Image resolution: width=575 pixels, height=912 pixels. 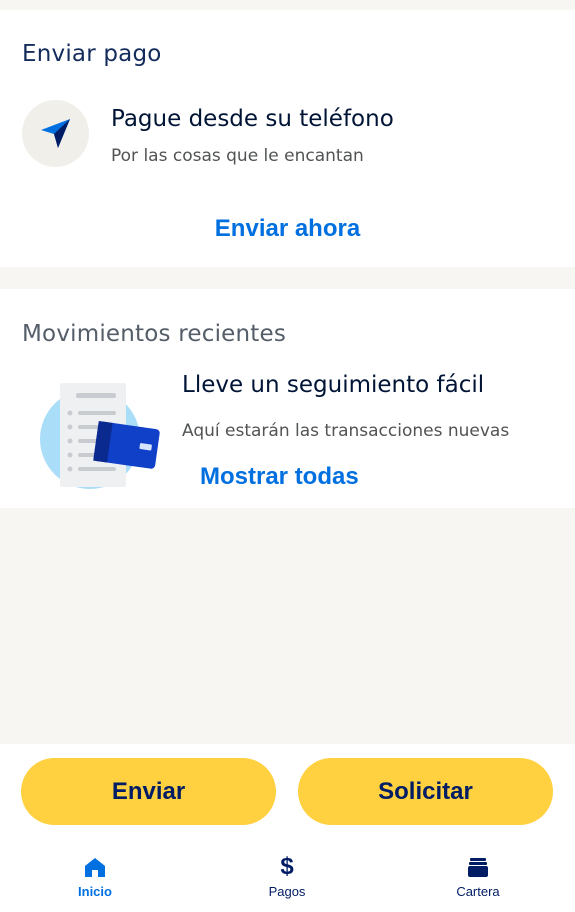 I want to click on activity-card-title: Movimientos recientes, so click(x=154, y=334).